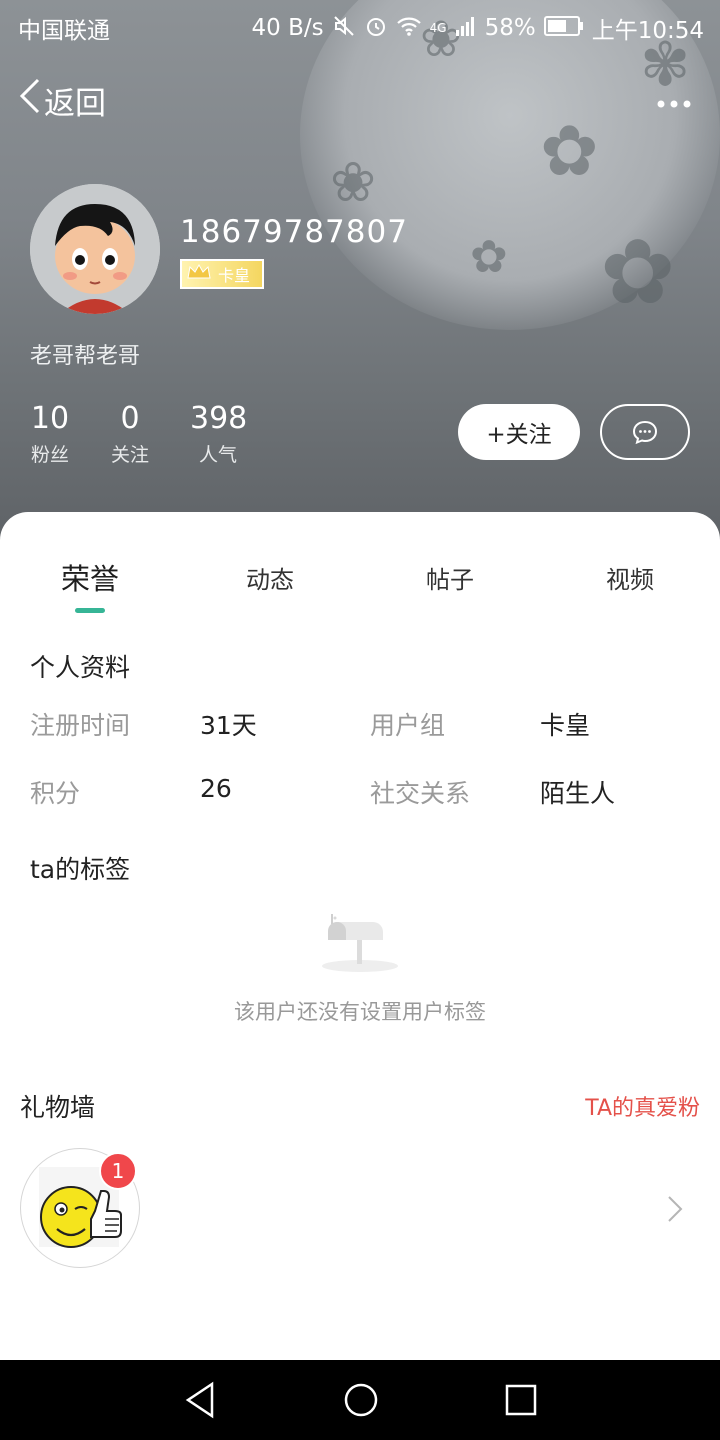  Describe the element at coordinates (438, 28) in the screenshot. I see `network-type: 4G` at that location.